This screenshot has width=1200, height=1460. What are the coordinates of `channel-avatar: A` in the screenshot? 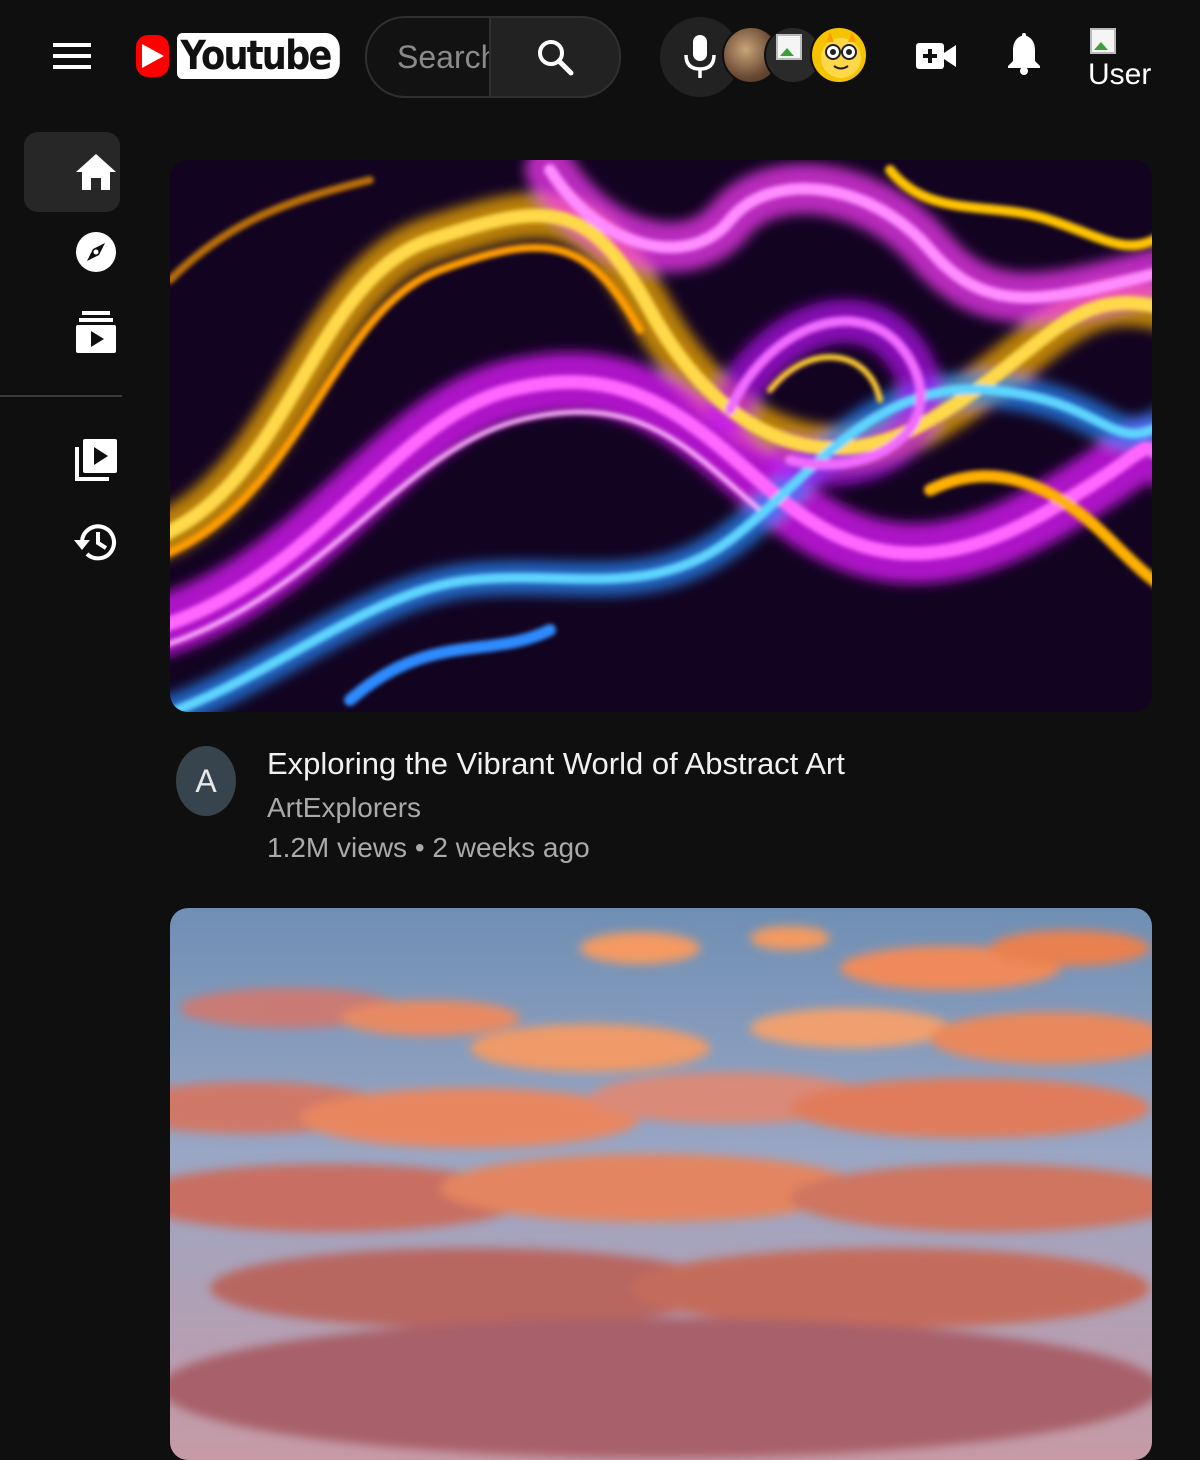 It's located at (206, 781).